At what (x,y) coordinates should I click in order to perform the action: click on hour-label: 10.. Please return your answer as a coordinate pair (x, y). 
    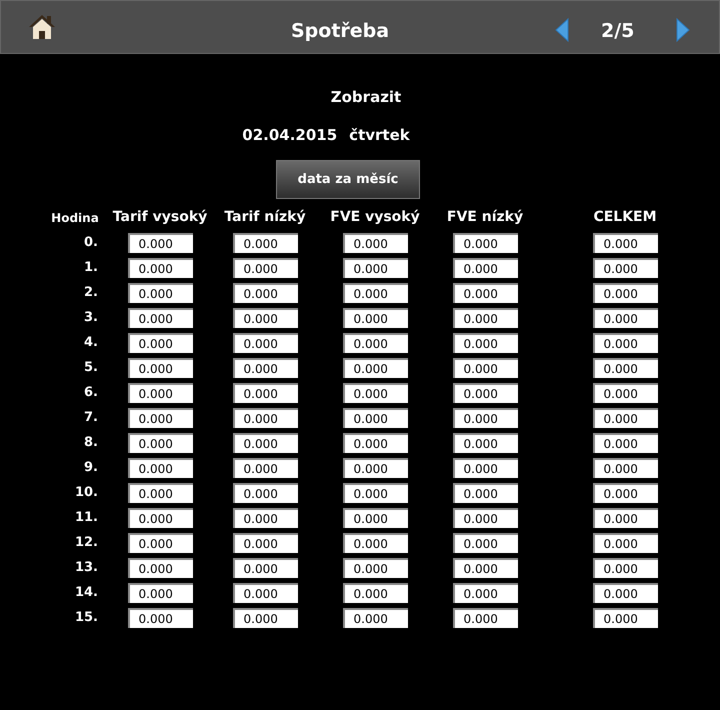
    Looking at the image, I should click on (86, 493).